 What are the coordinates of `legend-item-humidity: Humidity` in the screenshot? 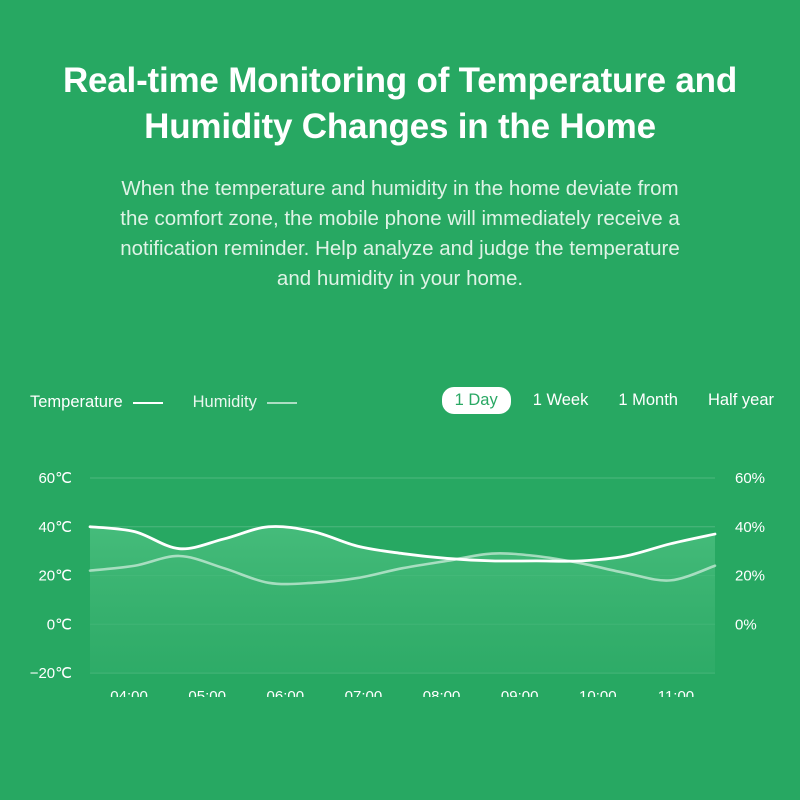 It's located at (249, 402).